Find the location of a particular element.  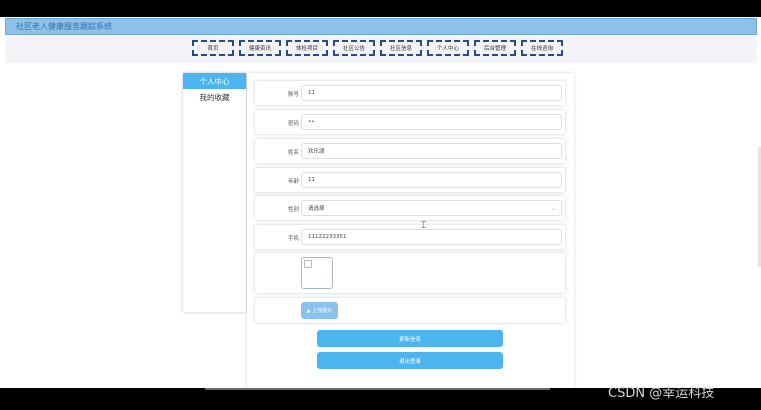

gender-select: 请选择 ⌄ is located at coordinates (431, 208).